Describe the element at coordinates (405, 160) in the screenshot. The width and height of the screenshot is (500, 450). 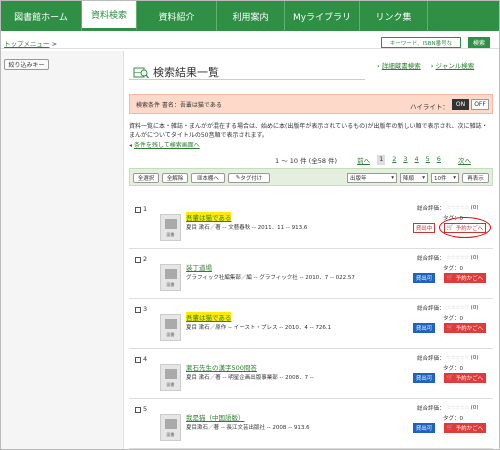
I see `pager-page-3: 3` at that location.